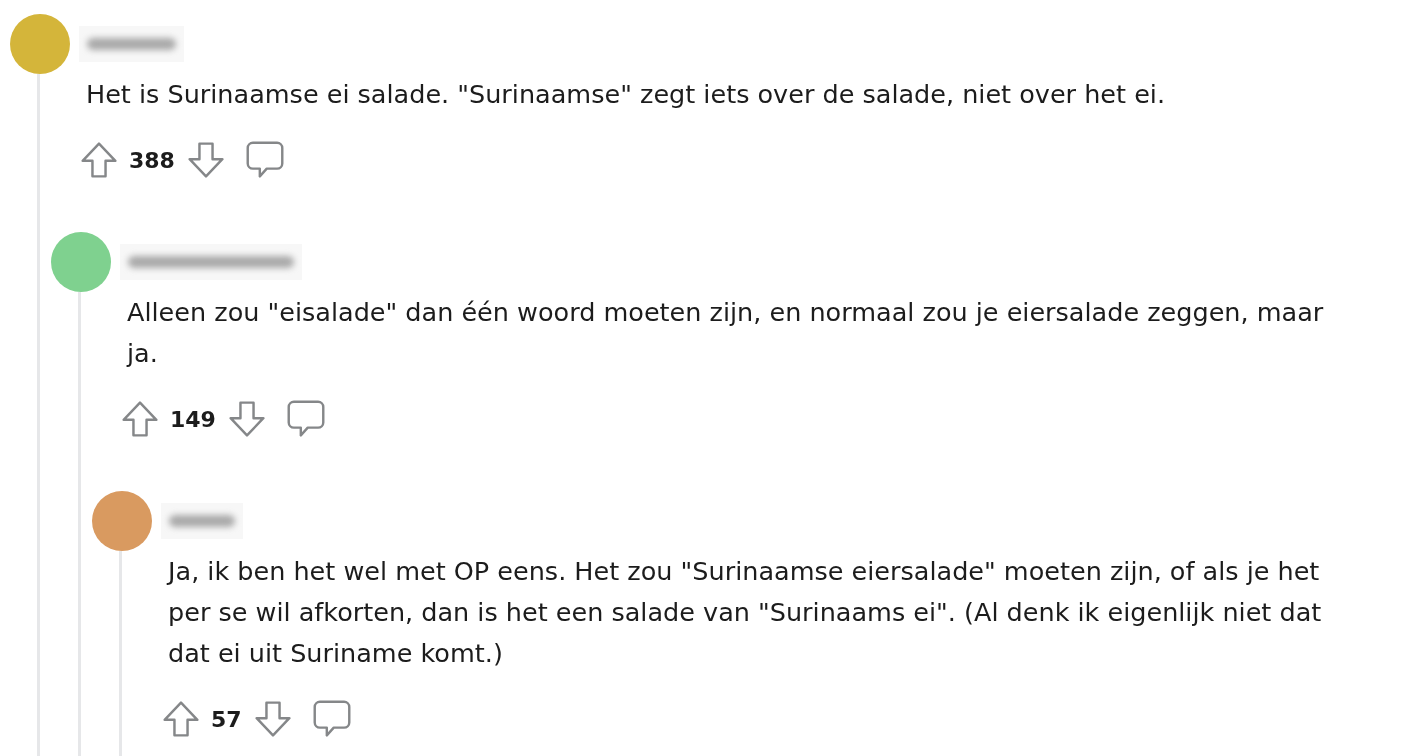  Describe the element at coordinates (626, 94) in the screenshot. I see `comment-text: Het is Surinaamse ei salade. "Surinaamse" zegt iets over de salade, niet over het ei.` at that location.